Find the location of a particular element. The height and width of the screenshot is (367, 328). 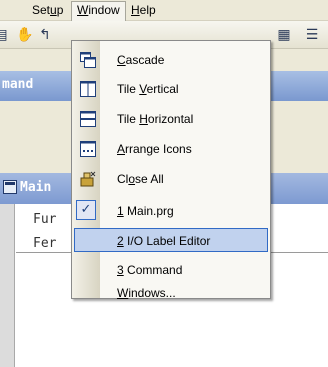

menu-item-cascade: Cascade is located at coordinates (171, 60).